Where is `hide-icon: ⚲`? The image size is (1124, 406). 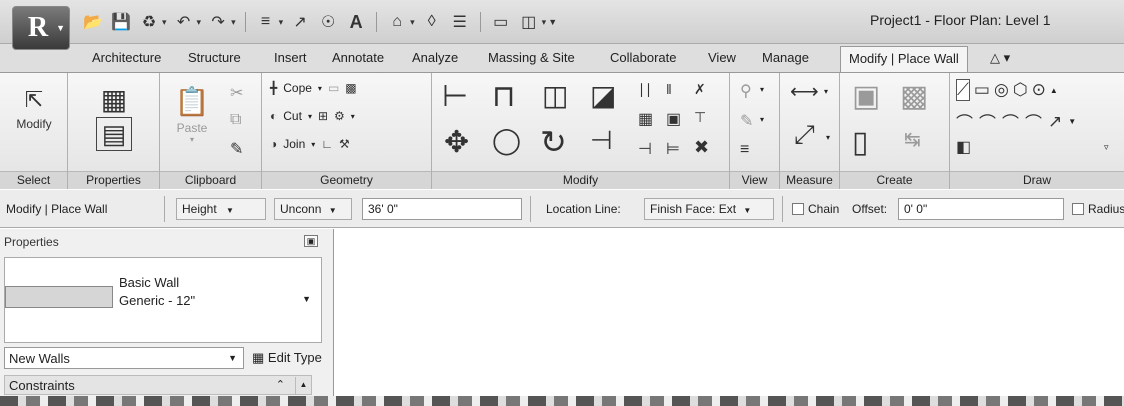 hide-icon: ⚲ is located at coordinates (746, 91).